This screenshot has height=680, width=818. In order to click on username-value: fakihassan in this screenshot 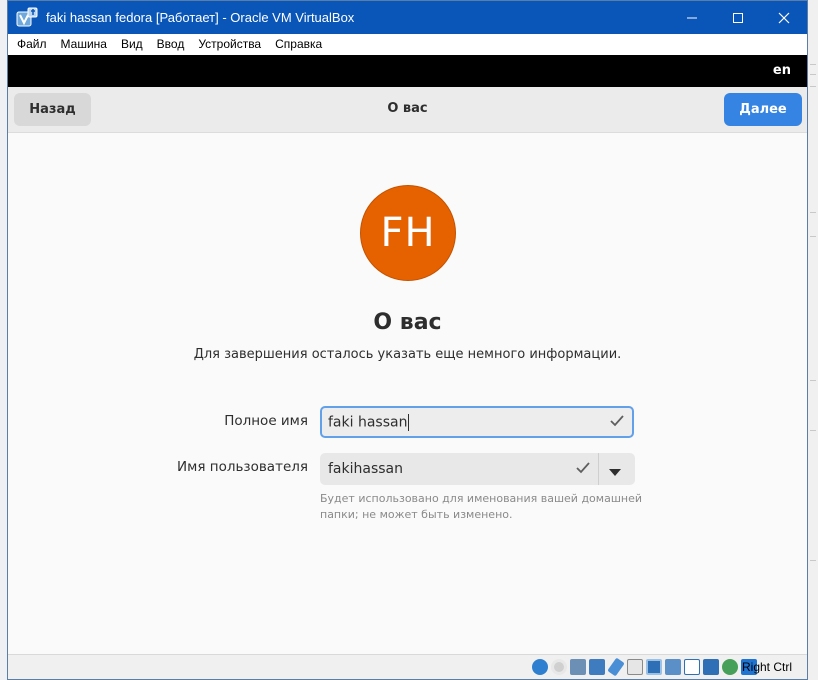, I will do `click(365, 469)`.